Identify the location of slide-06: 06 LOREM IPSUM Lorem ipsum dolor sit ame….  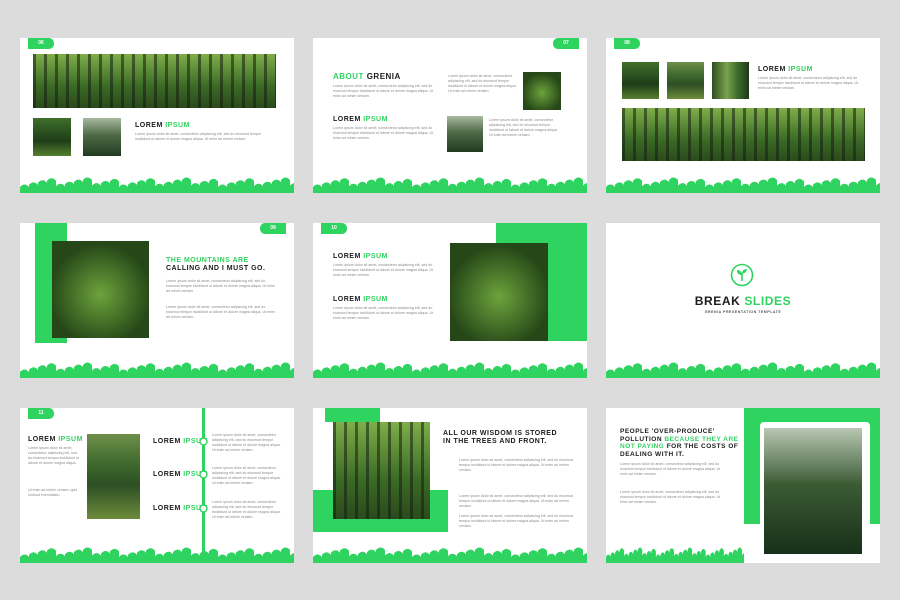
(157, 115).